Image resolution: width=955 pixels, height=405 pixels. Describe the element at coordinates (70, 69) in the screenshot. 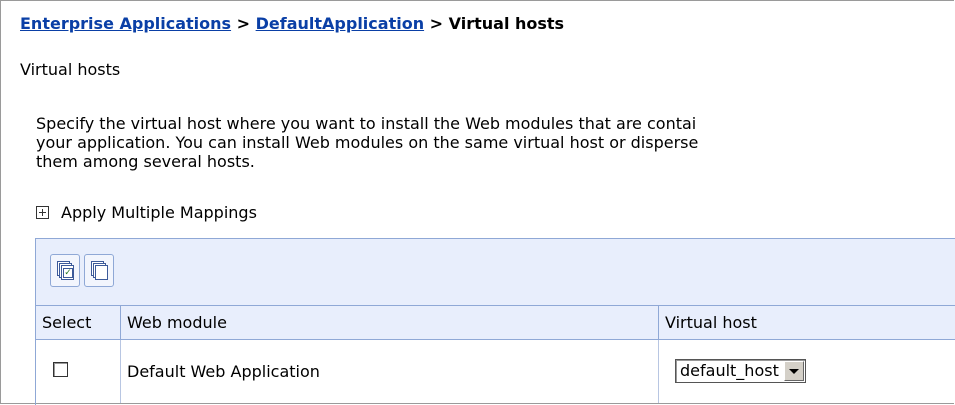

I see `page-title: Virtual hosts` at that location.